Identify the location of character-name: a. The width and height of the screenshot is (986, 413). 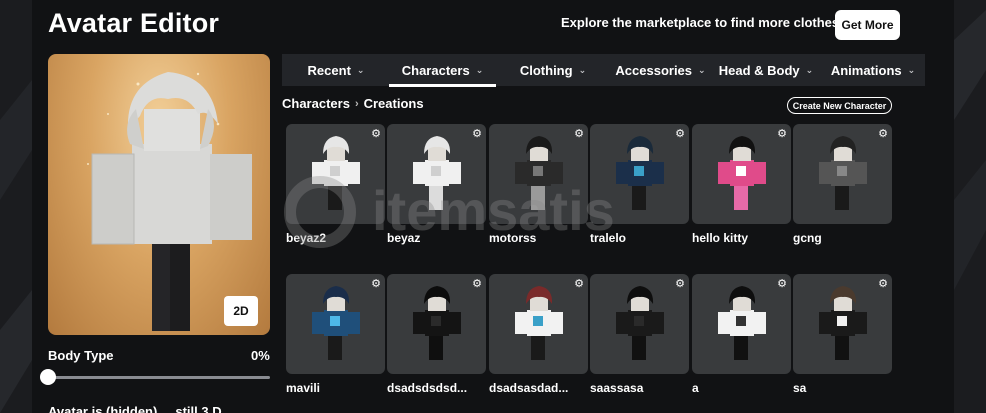
(695, 388).